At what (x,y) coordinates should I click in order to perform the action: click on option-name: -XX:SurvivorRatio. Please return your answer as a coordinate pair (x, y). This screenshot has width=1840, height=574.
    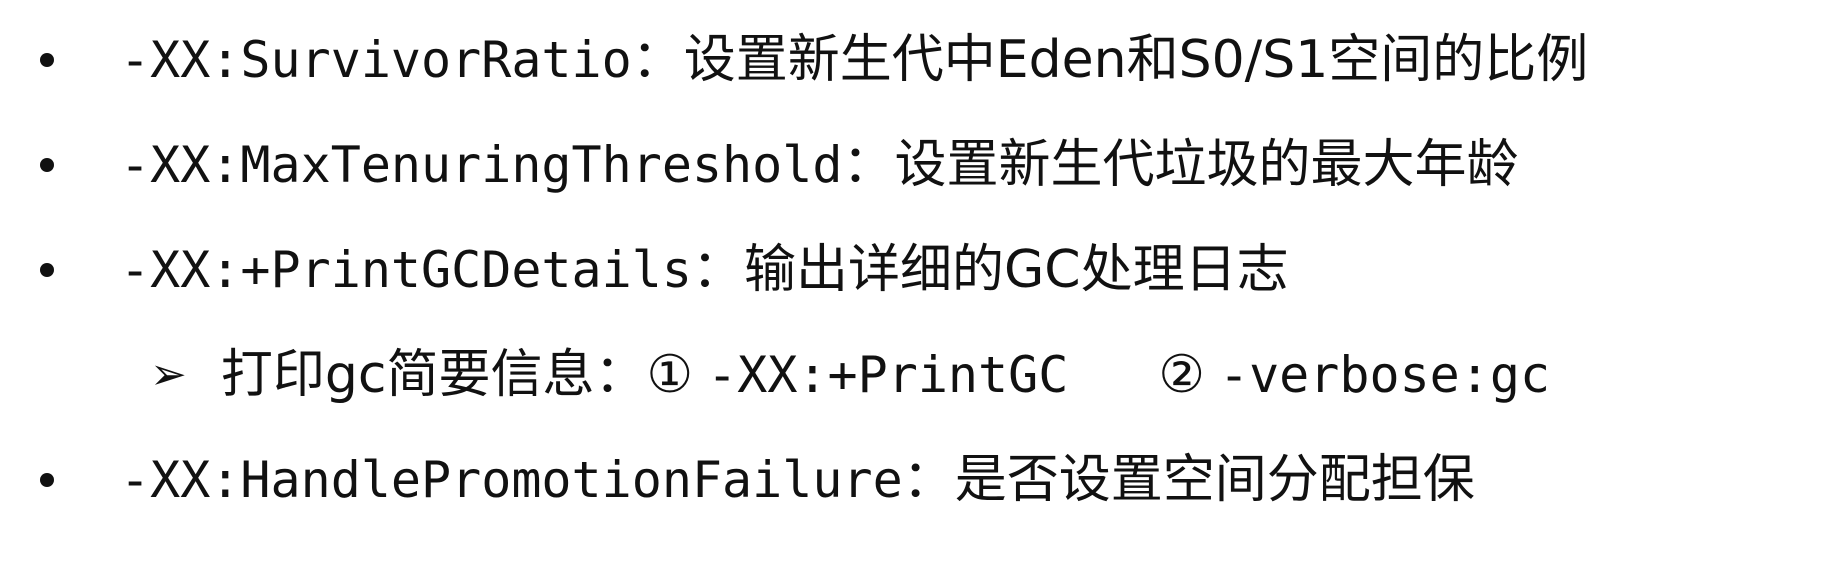
    Looking at the image, I should click on (376, 60).